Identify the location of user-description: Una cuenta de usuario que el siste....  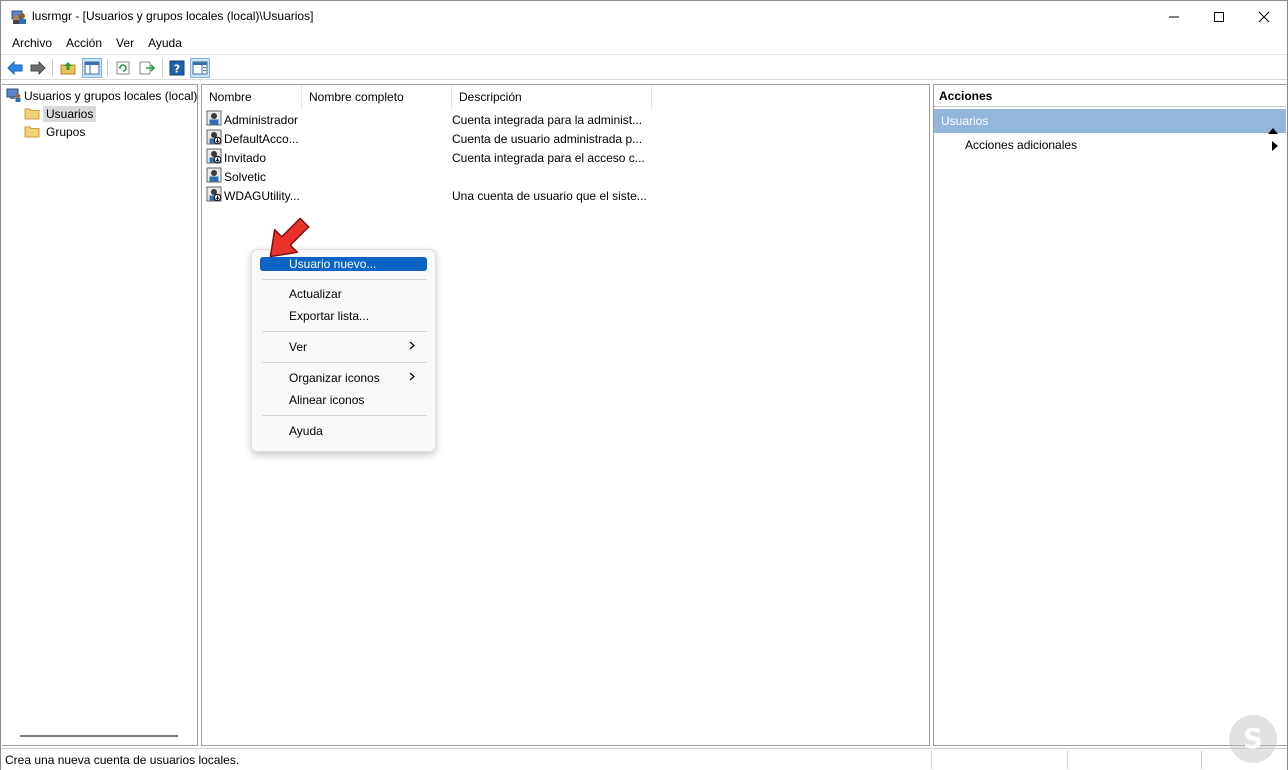
(549, 195).